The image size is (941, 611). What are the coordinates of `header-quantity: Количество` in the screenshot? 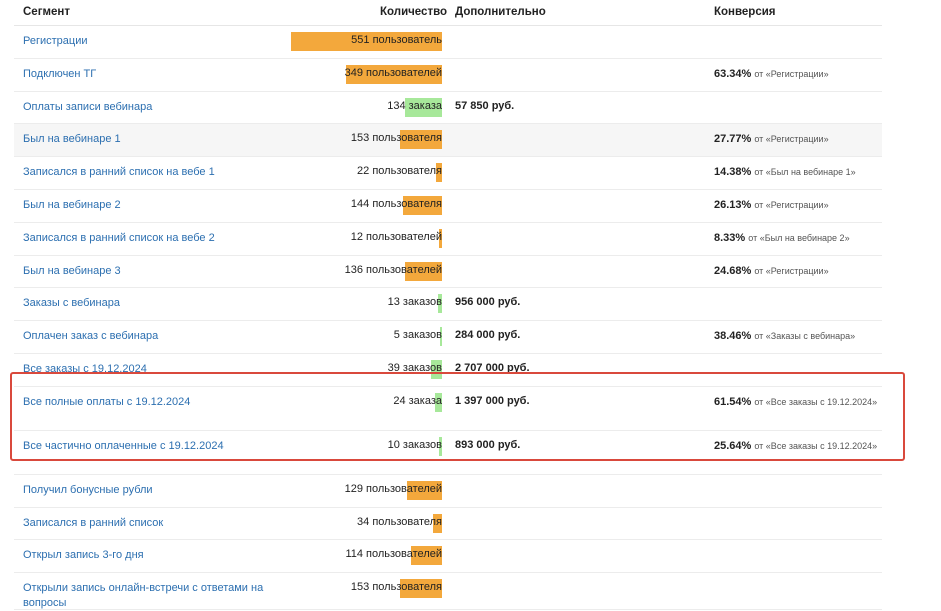 It's located at (414, 12).